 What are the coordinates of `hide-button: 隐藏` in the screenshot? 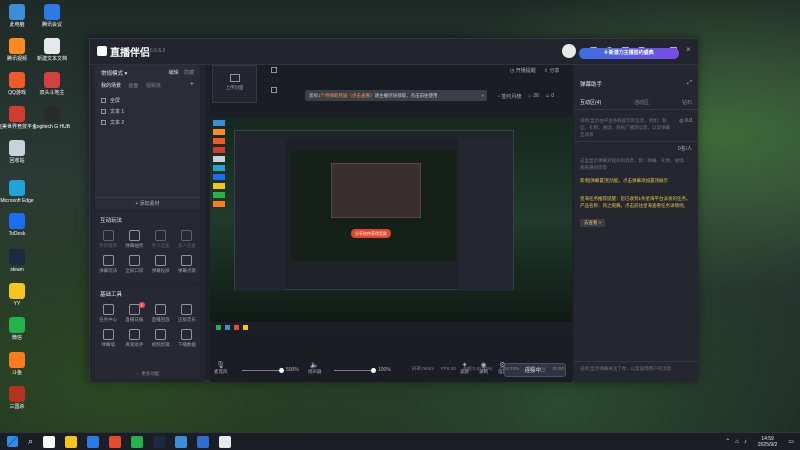 It's located at (189, 73).